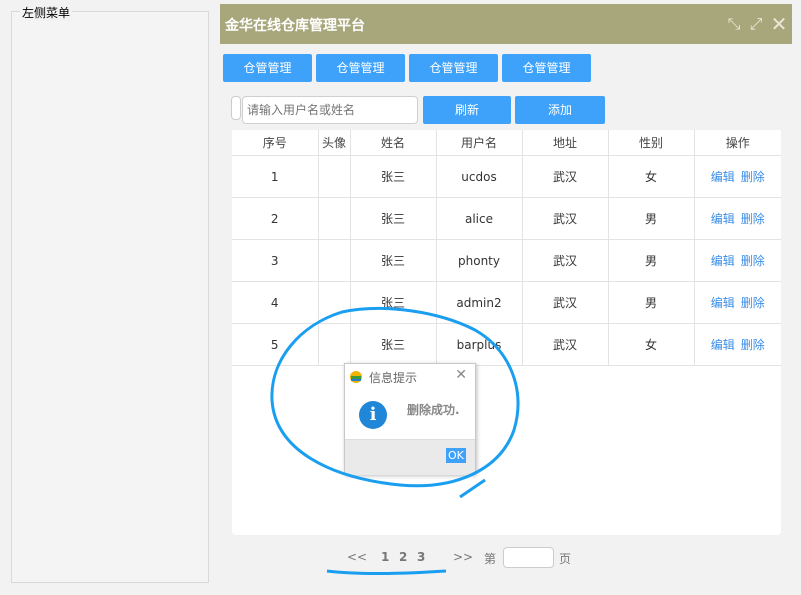 This screenshot has width=801, height=595. What do you see at coordinates (479, 176) in the screenshot?
I see `cell-username: ucdos` at bounding box center [479, 176].